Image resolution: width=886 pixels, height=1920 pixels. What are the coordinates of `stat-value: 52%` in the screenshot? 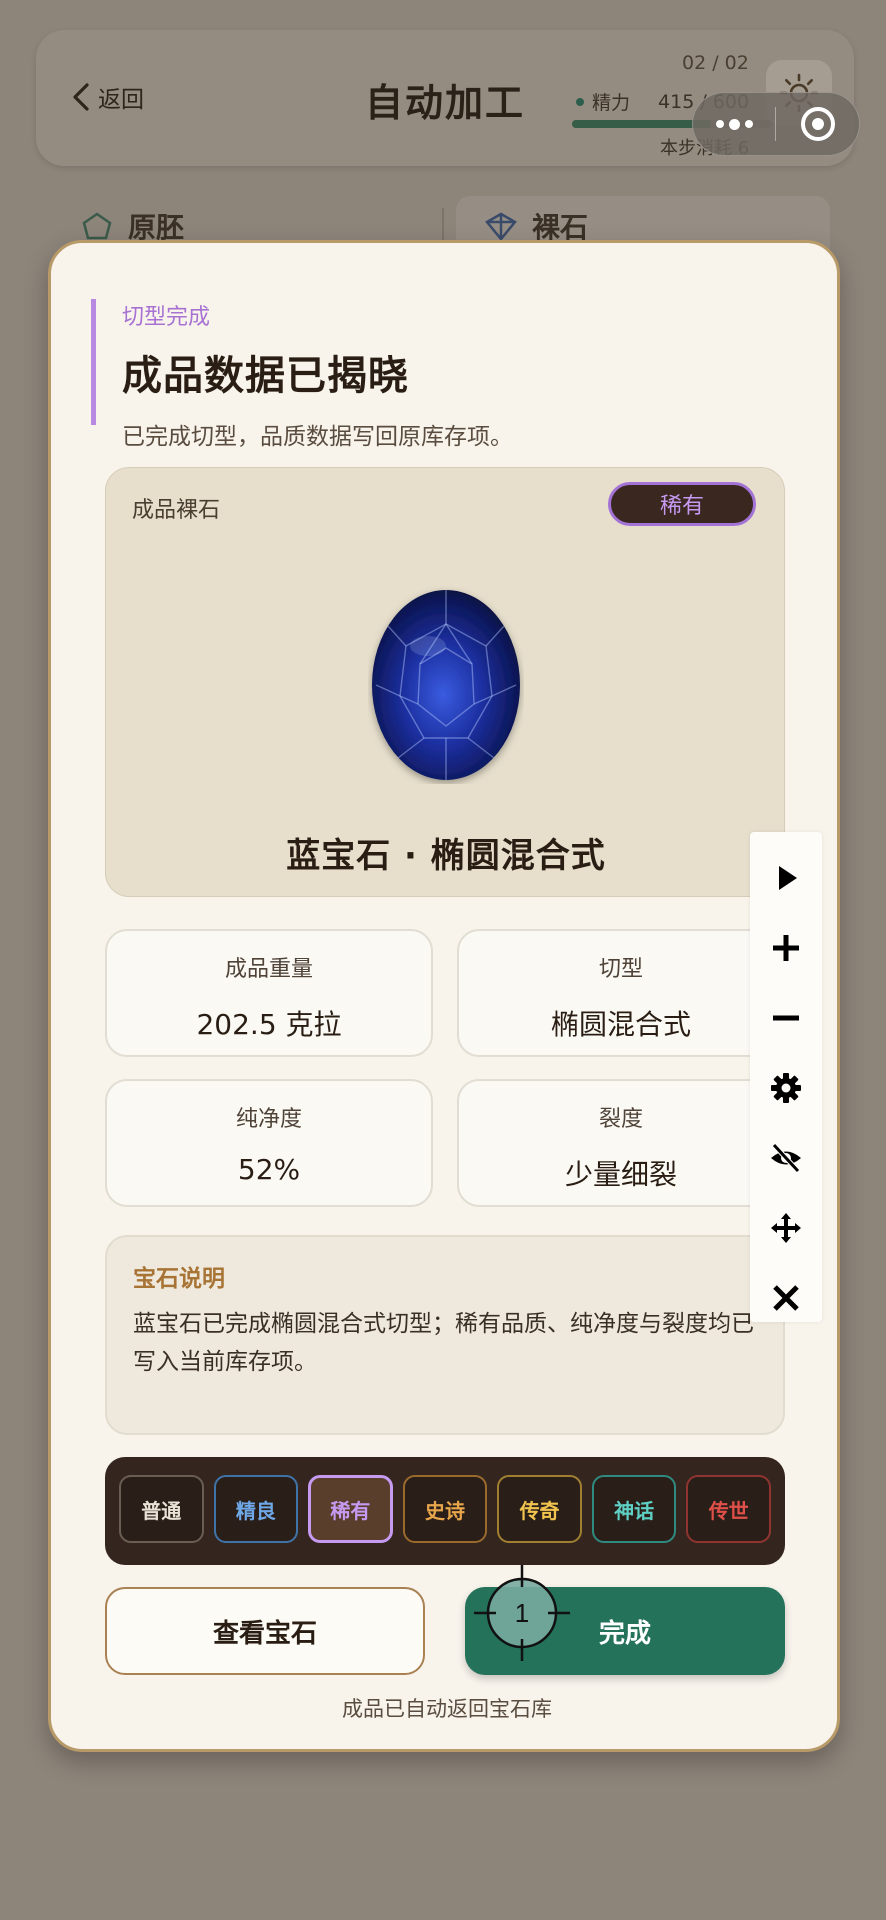 It's located at (269, 1169).